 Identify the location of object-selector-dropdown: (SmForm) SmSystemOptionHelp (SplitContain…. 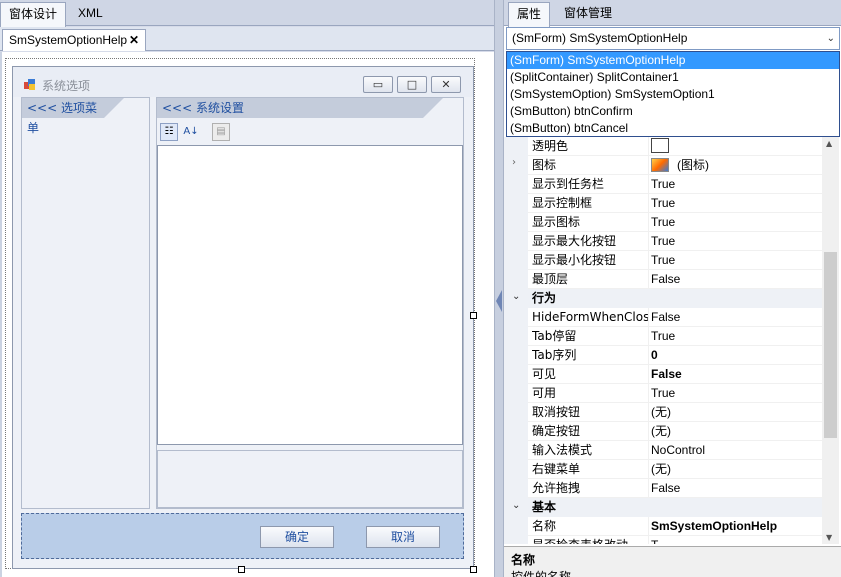
(673, 94).